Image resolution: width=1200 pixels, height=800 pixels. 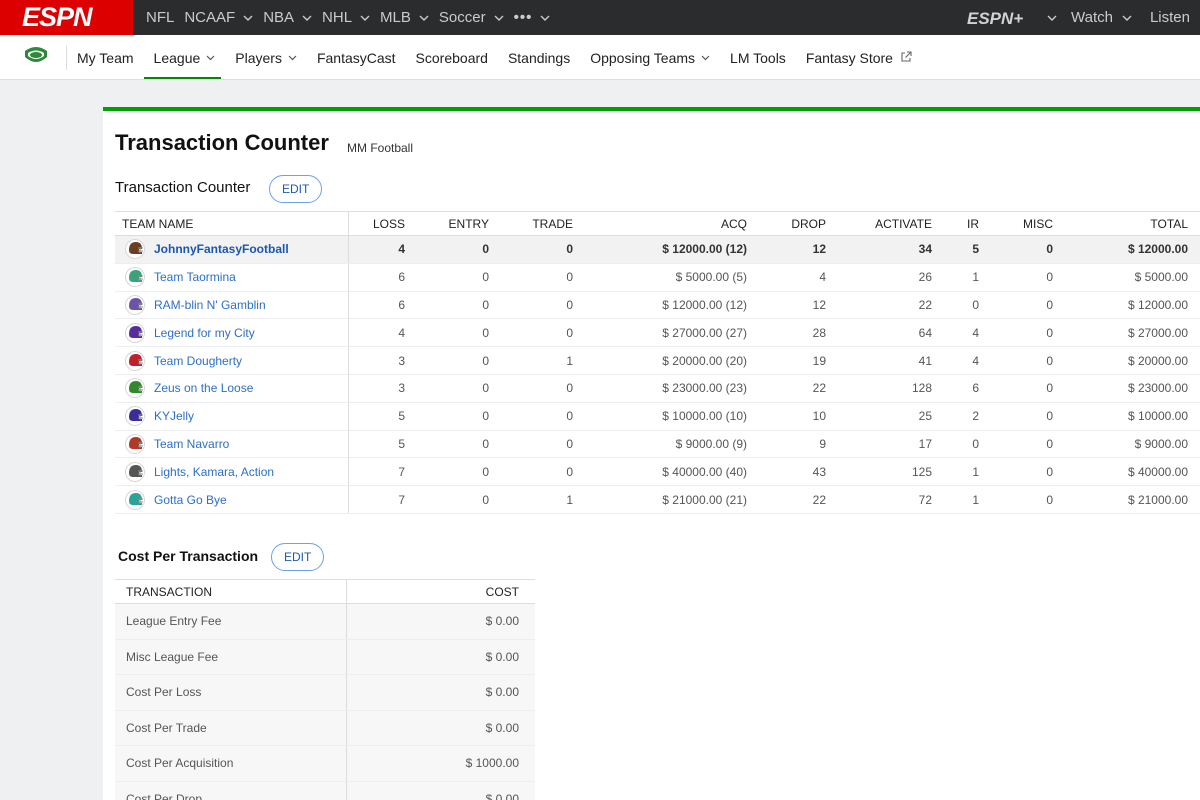 What do you see at coordinates (198, 361) in the screenshot?
I see `team-name-link: Team Dougherty` at bounding box center [198, 361].